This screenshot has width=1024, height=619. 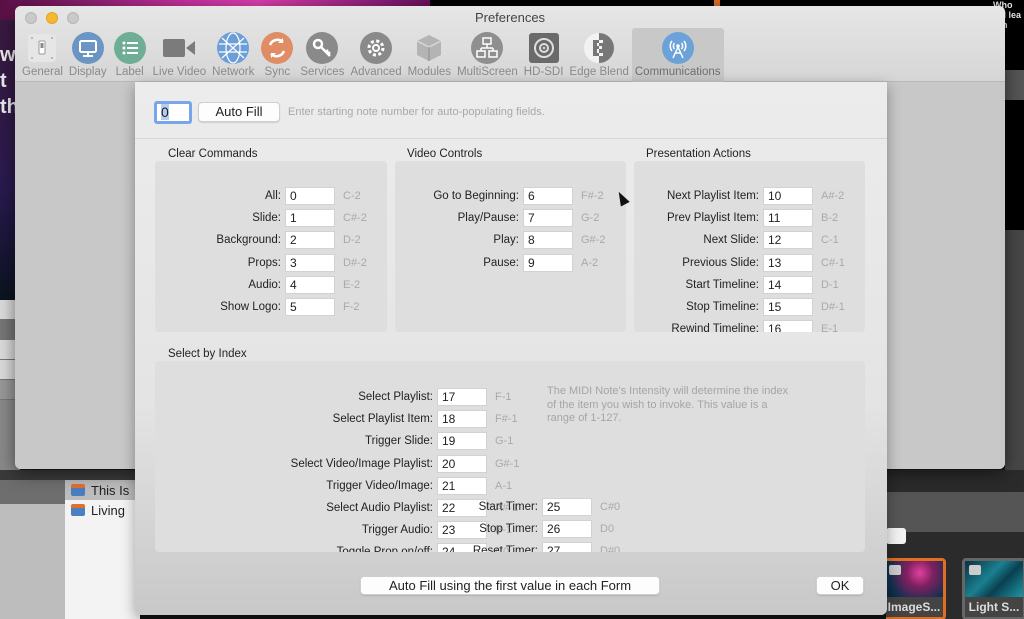 What do you see at coordinates (830, 327) in the screenshot?
I see `note-name: E-1` at bounding box center [830, 327].